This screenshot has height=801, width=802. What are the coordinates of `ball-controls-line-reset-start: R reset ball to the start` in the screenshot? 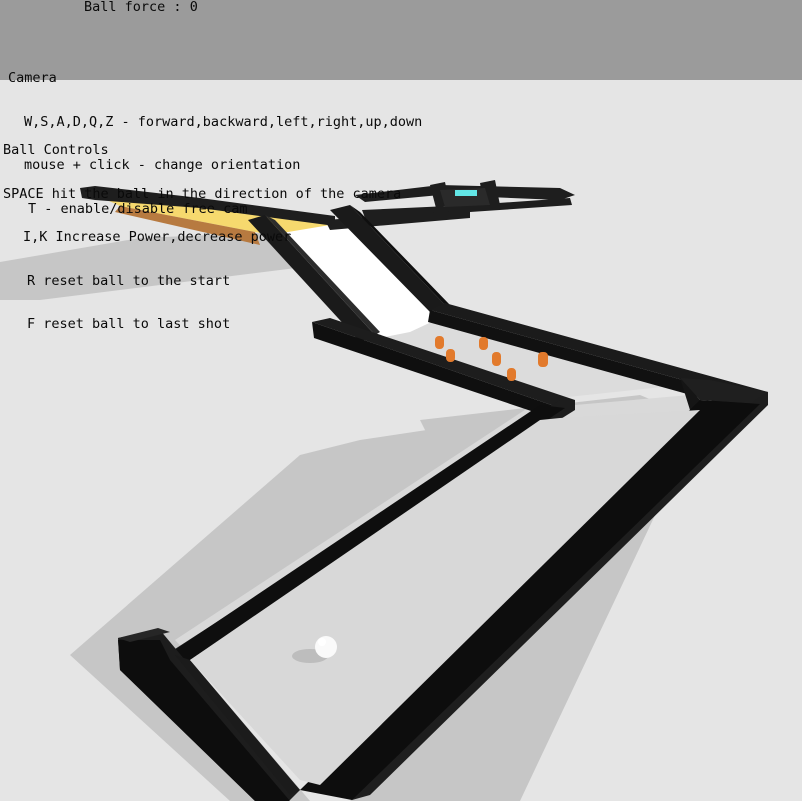 It's located at (129, 280).